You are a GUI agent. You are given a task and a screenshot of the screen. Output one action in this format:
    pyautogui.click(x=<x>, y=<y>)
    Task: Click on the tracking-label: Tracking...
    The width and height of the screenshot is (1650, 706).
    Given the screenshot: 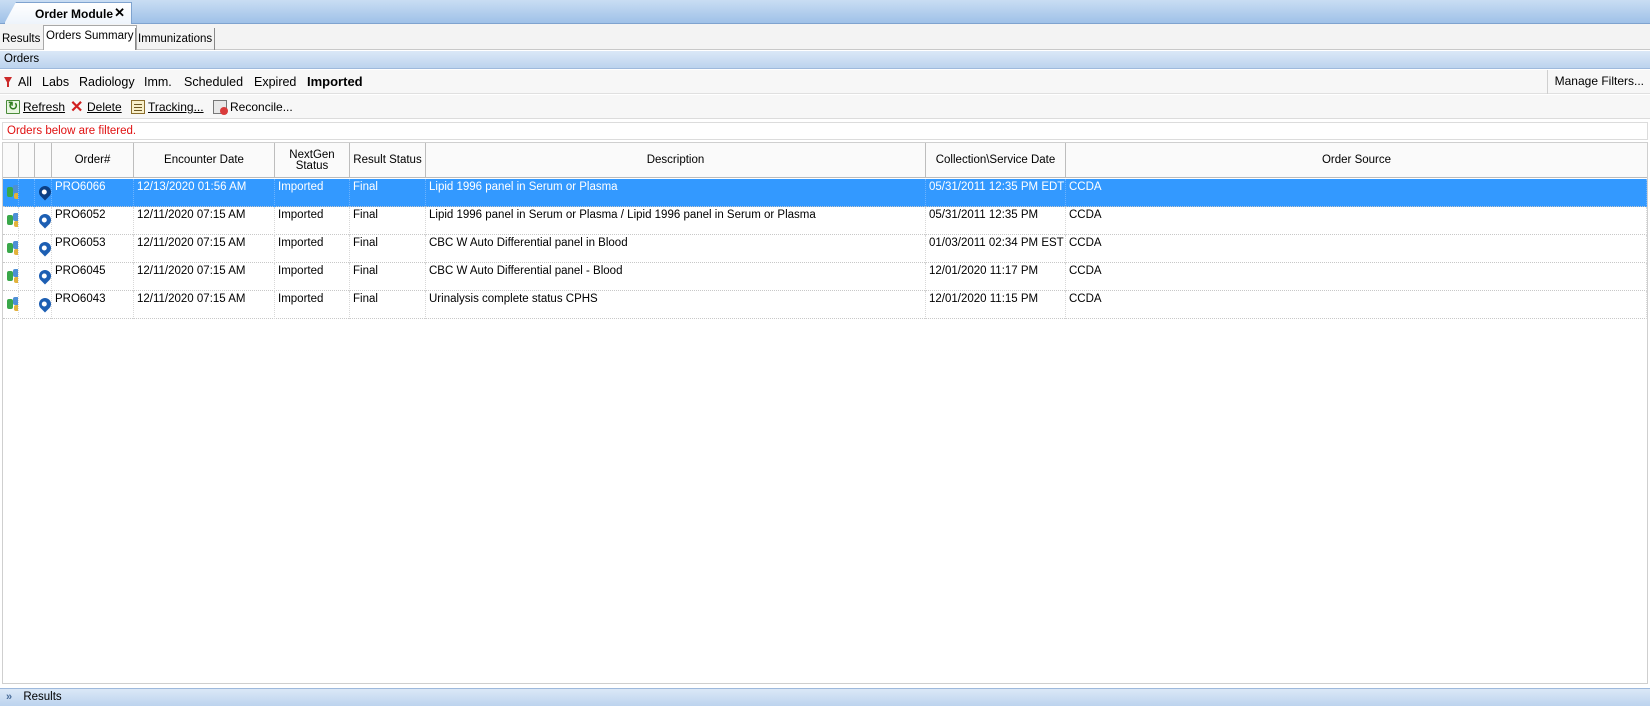 What is the action you would take?
    pyautogui.click(x=176, y=107)
    